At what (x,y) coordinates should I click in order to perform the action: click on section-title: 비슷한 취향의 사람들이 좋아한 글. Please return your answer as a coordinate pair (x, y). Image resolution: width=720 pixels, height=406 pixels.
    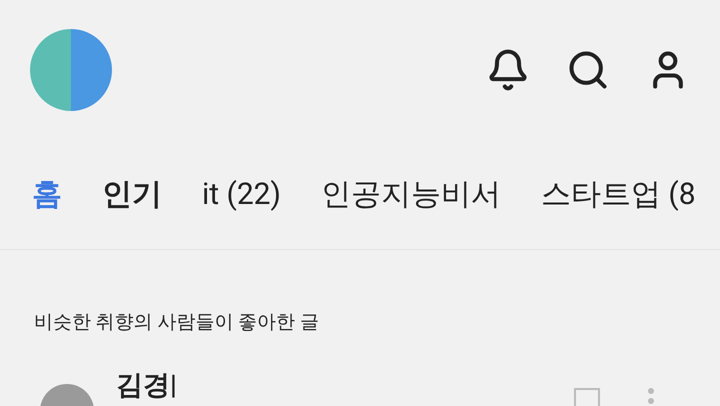
    Looking at the image, I should click on (176, 321).